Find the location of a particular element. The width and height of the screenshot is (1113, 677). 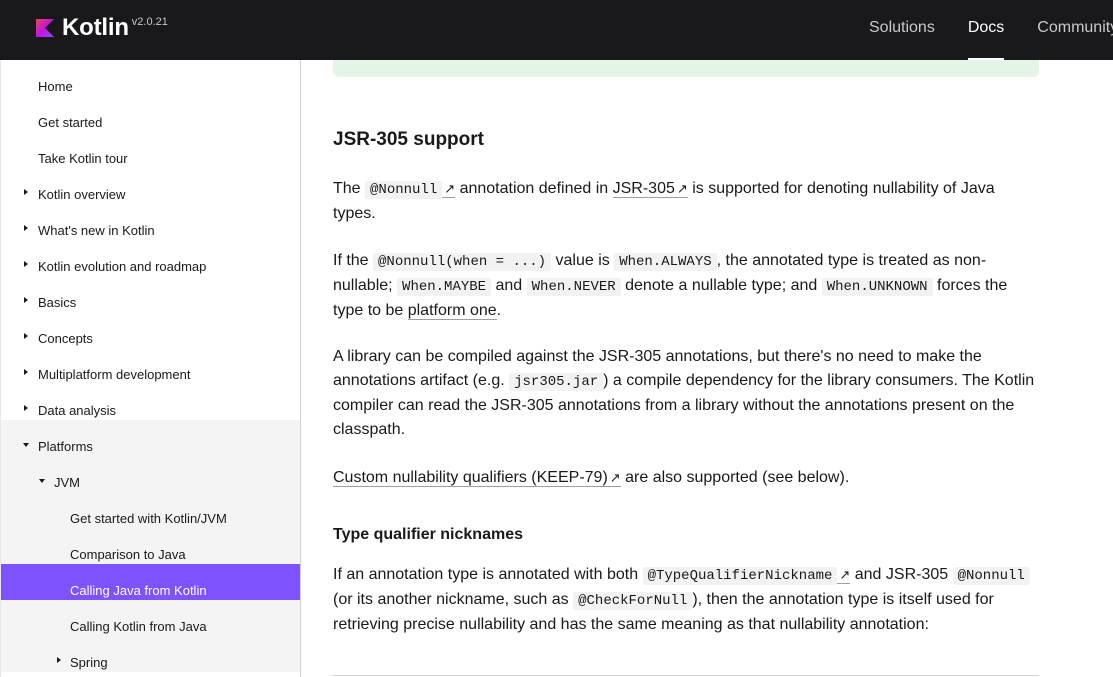

section-heading: JSR-305 support is located at coordinates (408, 139).